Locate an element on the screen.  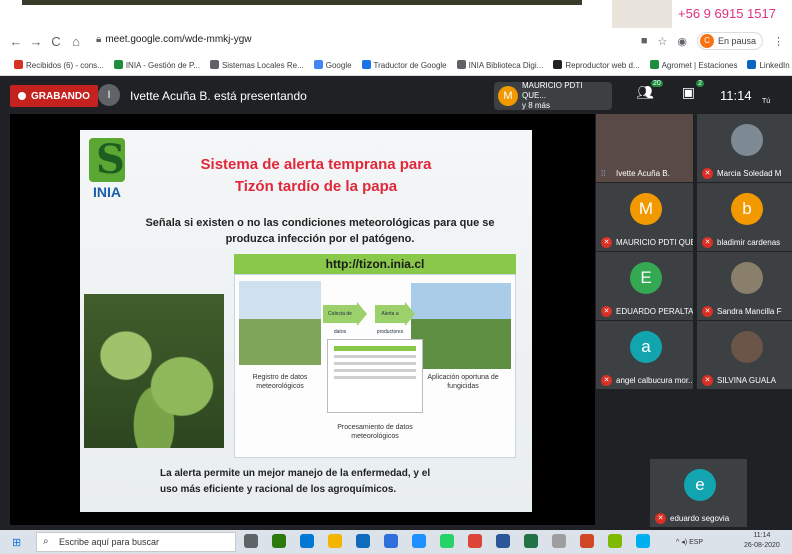
search-icon: ⌕ is located at coordinates (46, 541).